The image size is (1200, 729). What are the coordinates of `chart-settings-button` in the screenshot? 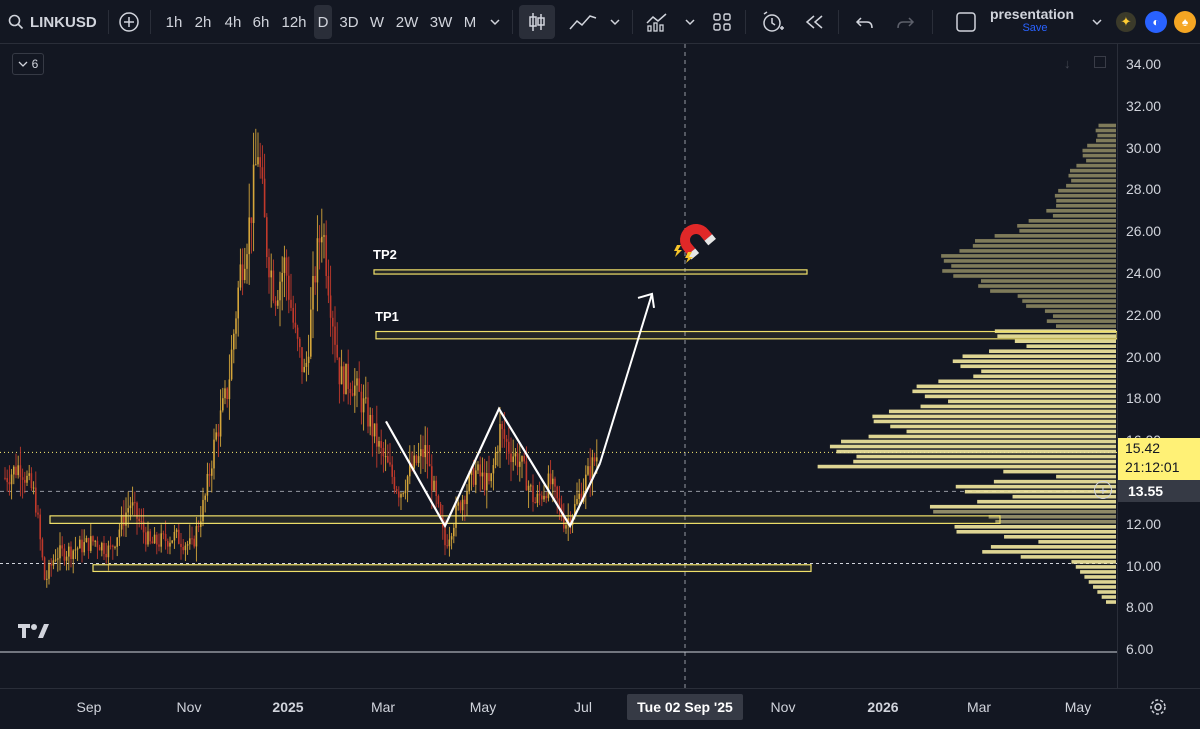 It's located at (1158, 709).